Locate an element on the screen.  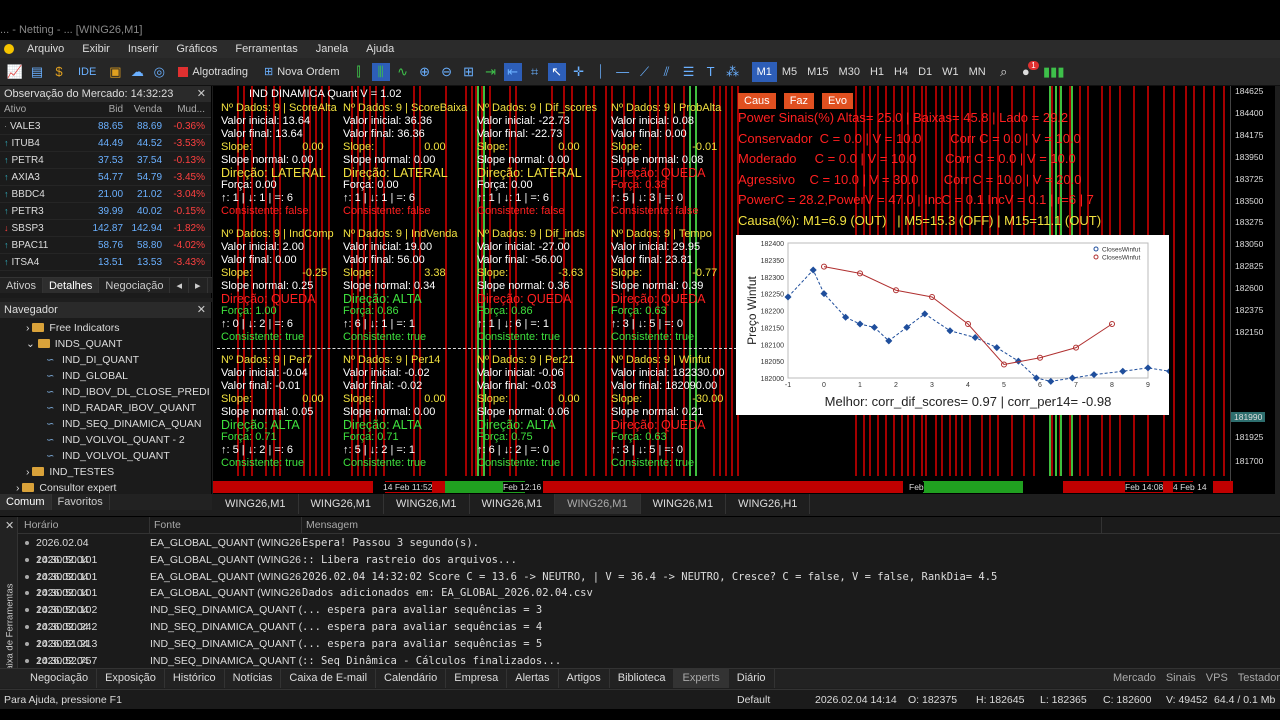
timeframe-w1: W1 is located at coordinates (950, 72).